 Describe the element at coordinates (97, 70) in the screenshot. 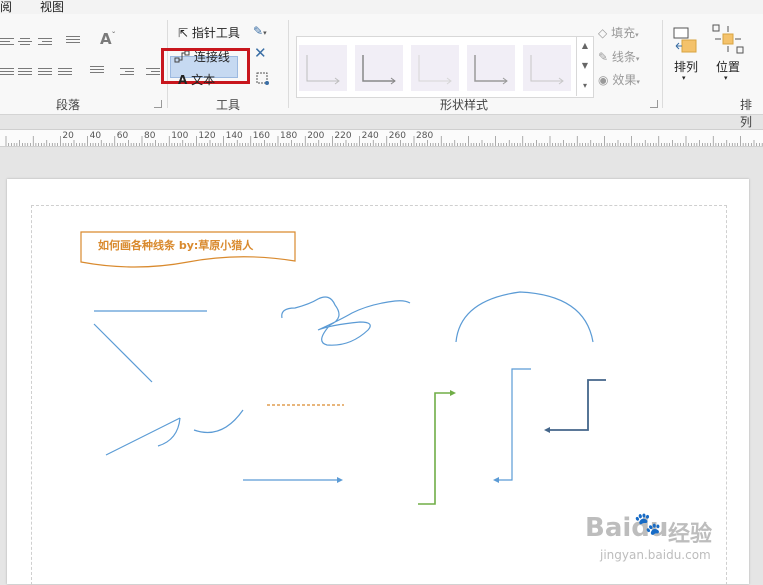

I see `text-direction-icon` at that location.